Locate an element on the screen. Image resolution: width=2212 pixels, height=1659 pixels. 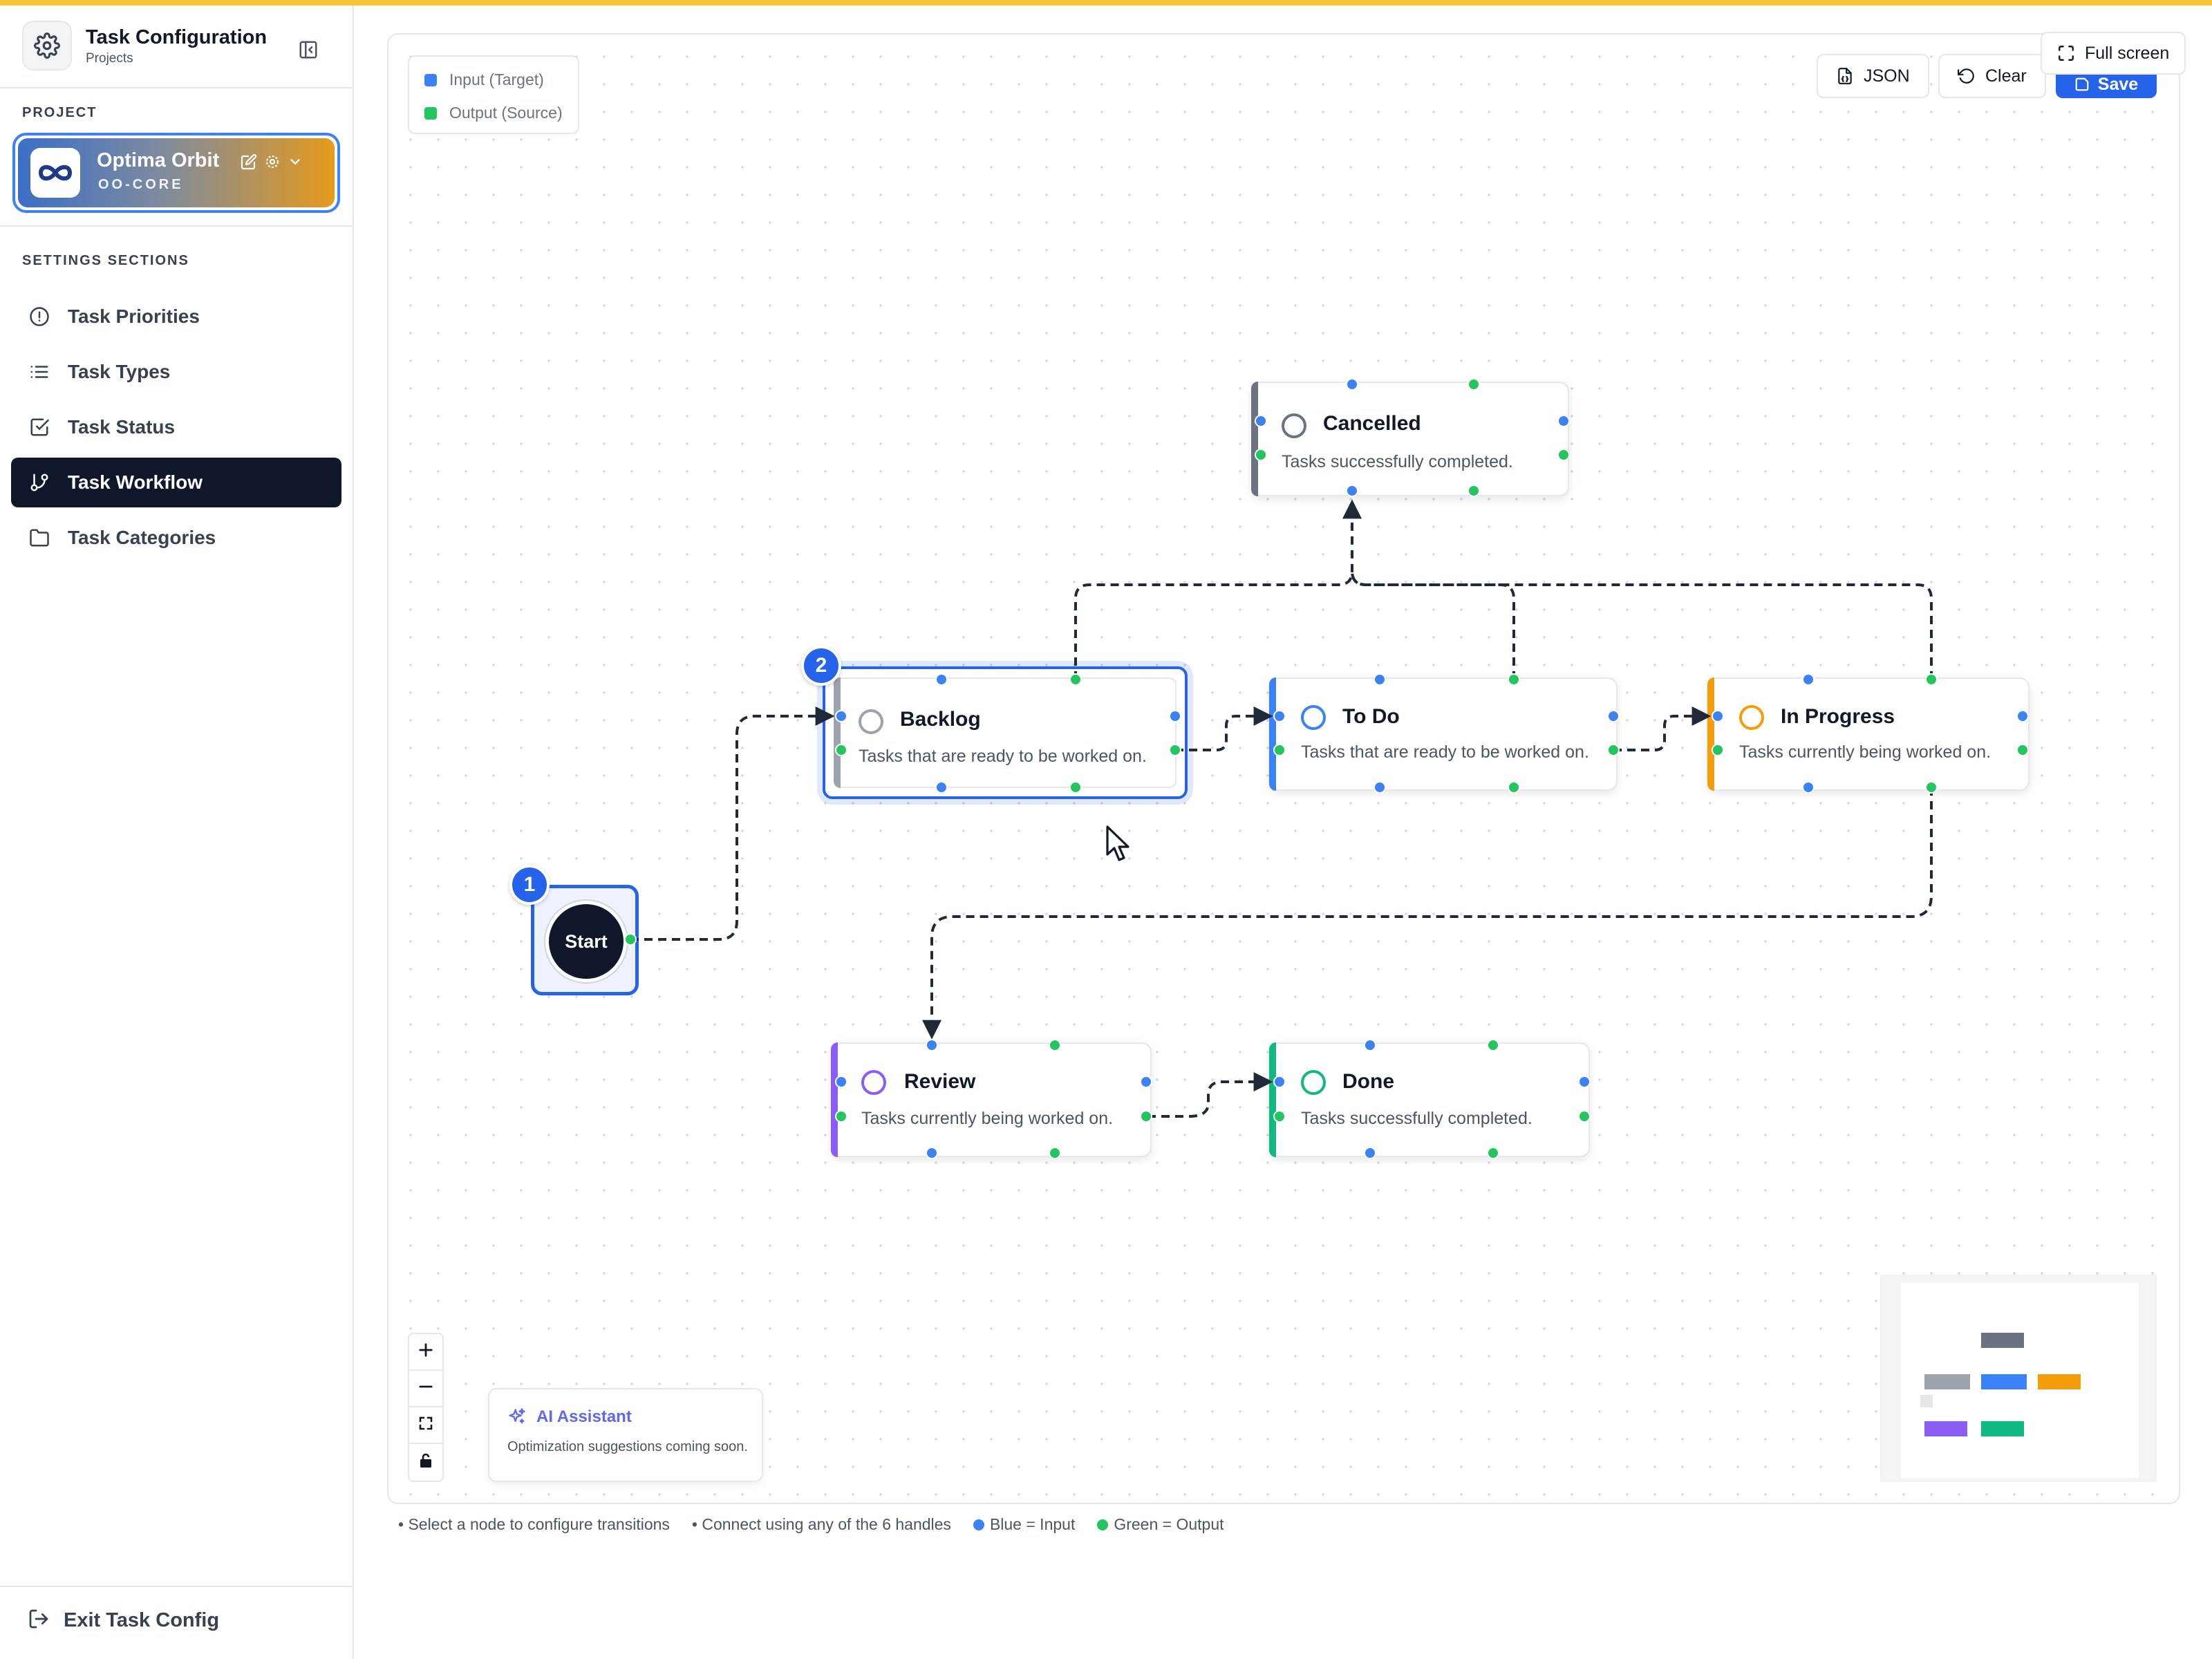
collapse-sidebar-icon is located at coordinates (308, 50).